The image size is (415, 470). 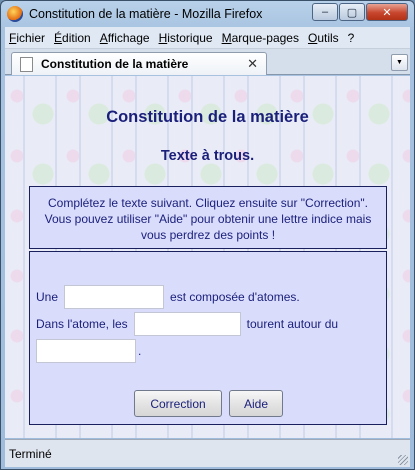 What do you see at coordinates (115, 64) in the screenshot?
I see `tab-label: Constitution de la matière` at bounding box center [115, 64].